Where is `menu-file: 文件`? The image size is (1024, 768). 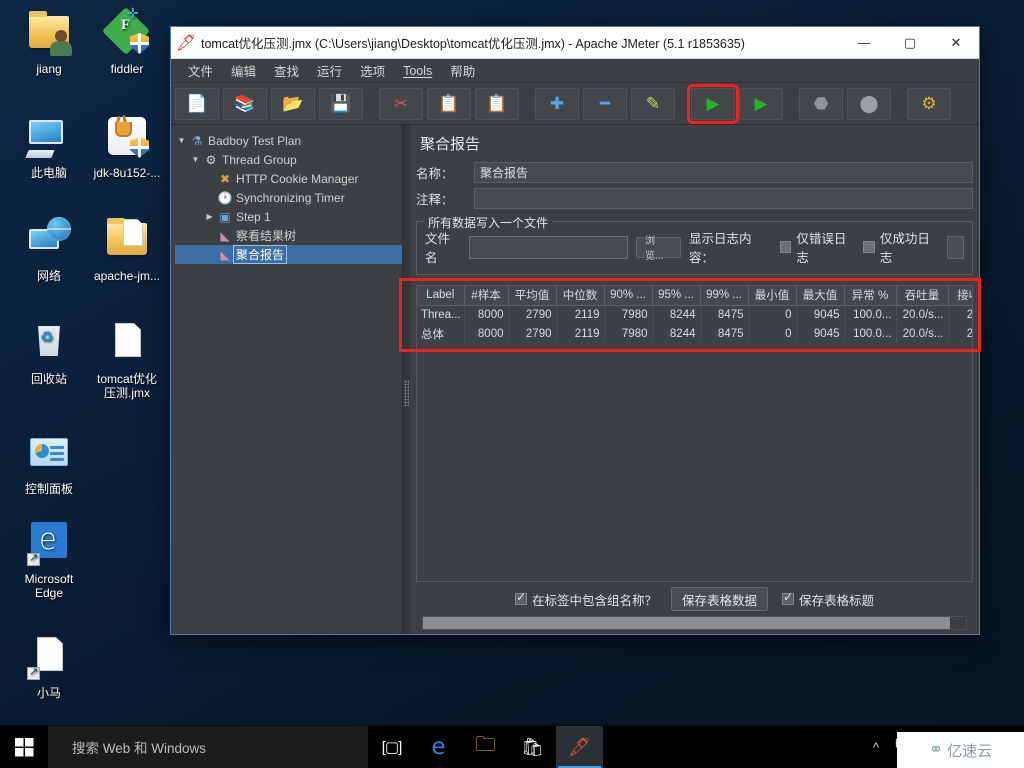 menu-file: 文件 is located at coordinates (200, 70).